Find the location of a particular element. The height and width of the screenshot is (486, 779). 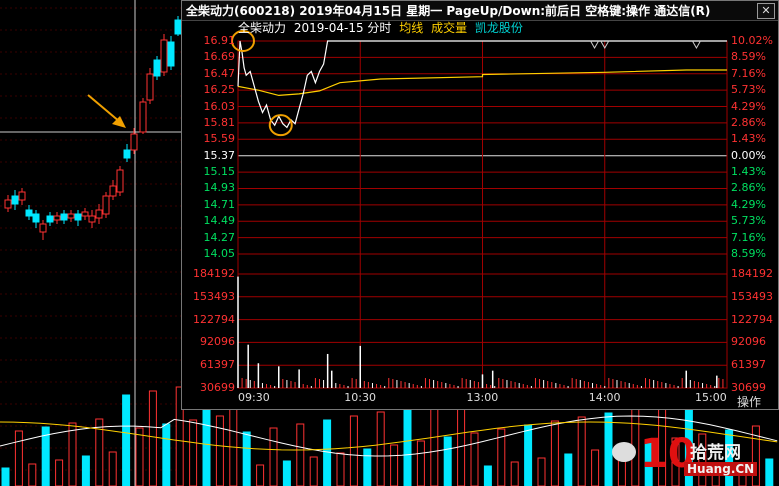

volume-tick-label-right: 184192 is located at coordinates (752, 273).